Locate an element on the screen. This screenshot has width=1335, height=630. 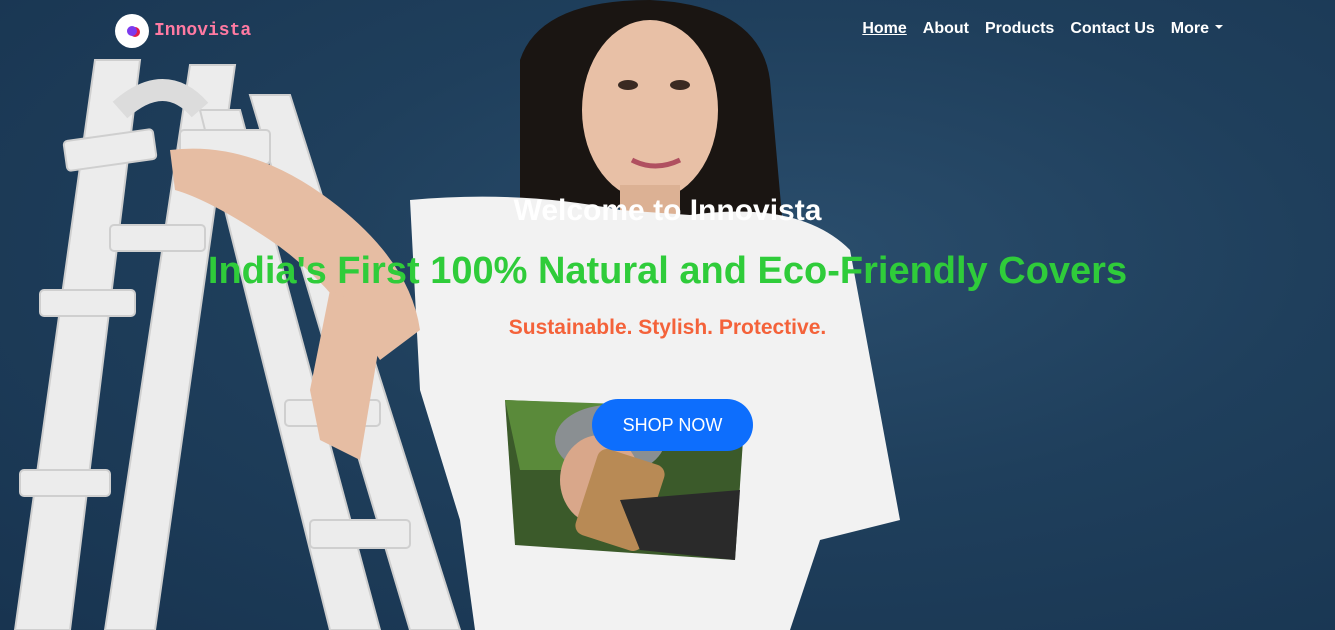
hero-welcome-heading: Welcome to Innovista is located at coordinates (667, 210).